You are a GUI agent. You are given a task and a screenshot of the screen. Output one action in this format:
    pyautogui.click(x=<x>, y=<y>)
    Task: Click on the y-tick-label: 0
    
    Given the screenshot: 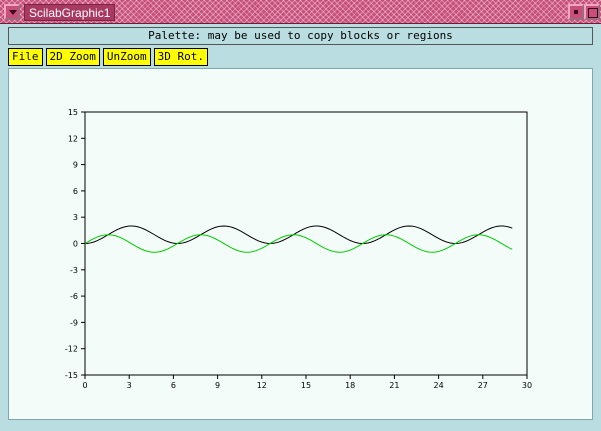 What is the action you would take?
    pyautogui.click(x=75, y=244)
    